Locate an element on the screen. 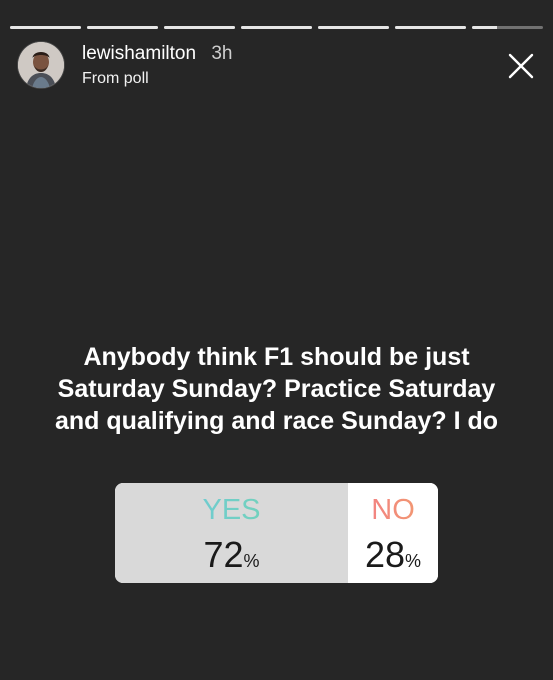 This screenshot has width=553, height=680. story-progress-bar is located at coordinates (276, 27).